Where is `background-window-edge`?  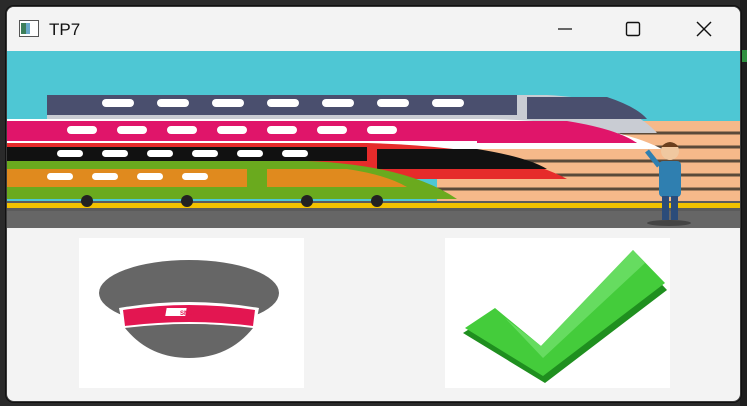 background-window-edge is located at coordinates (743, 203).